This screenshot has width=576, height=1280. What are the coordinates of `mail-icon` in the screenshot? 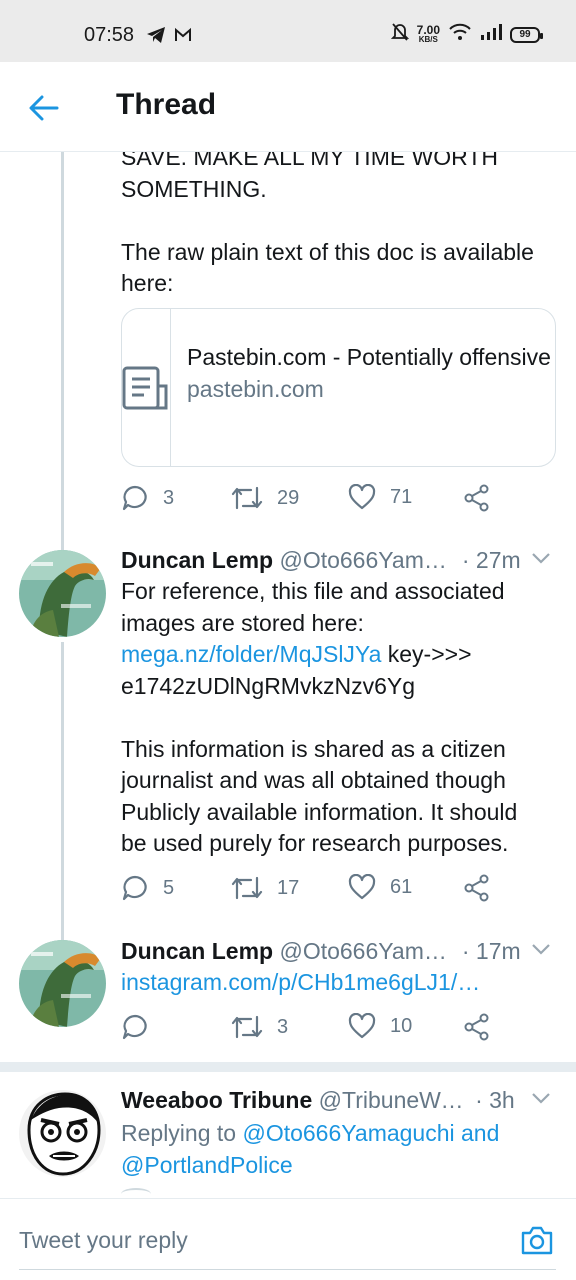 It's located at (183, 37).